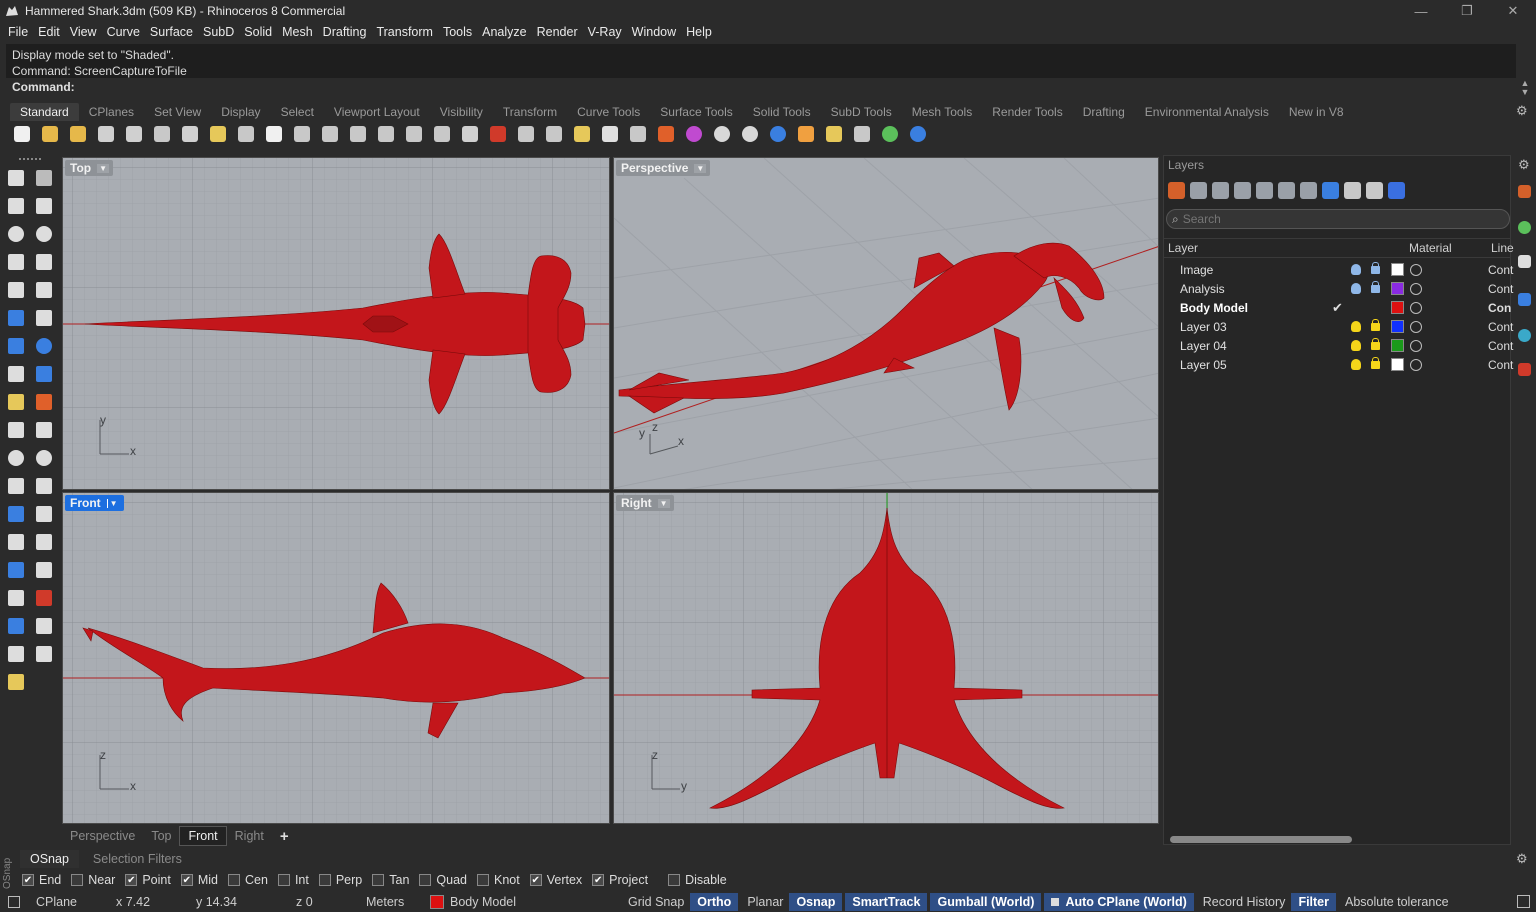  I want to click on linetype-cell: Cont, so click(1500, 346).